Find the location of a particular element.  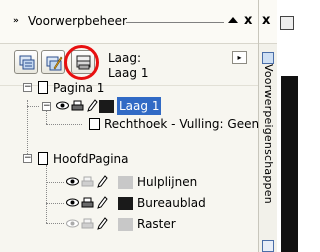

object-properties-tab-icon is located at coordinates (268, 58).